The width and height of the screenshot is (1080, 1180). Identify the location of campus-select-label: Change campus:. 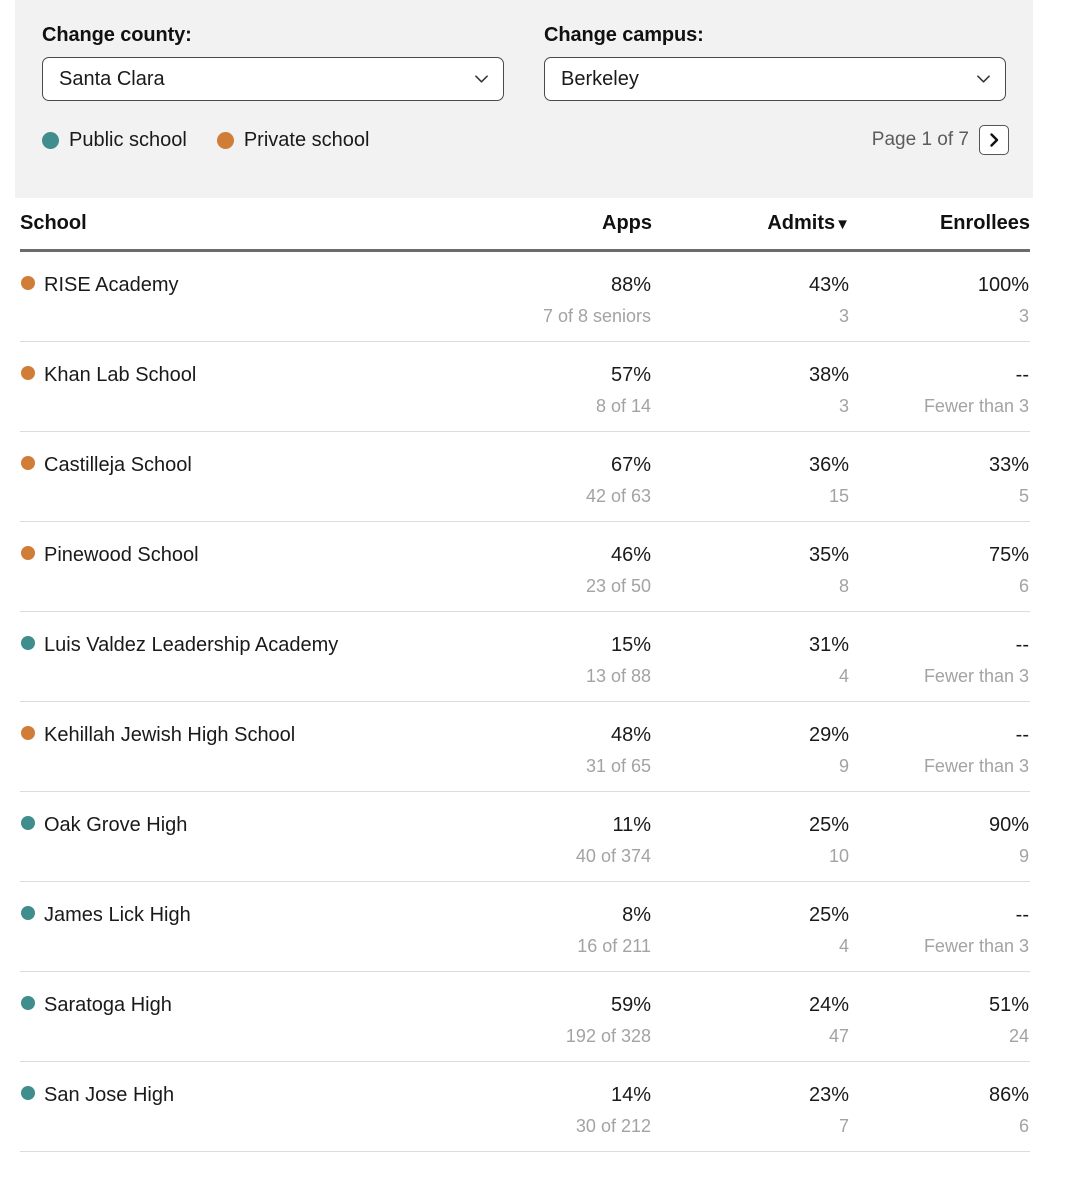
(624, 35).